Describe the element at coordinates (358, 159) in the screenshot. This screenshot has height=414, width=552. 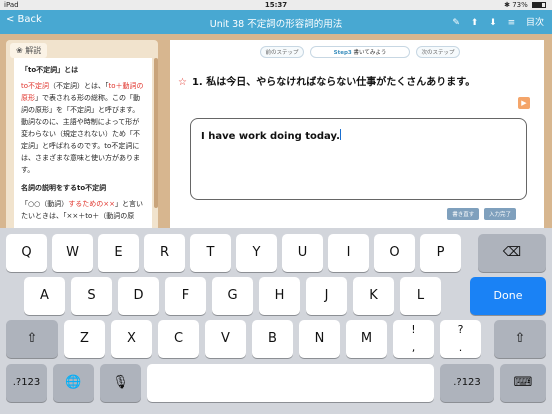
I see `answer-input: I have work doing today.` at that location.